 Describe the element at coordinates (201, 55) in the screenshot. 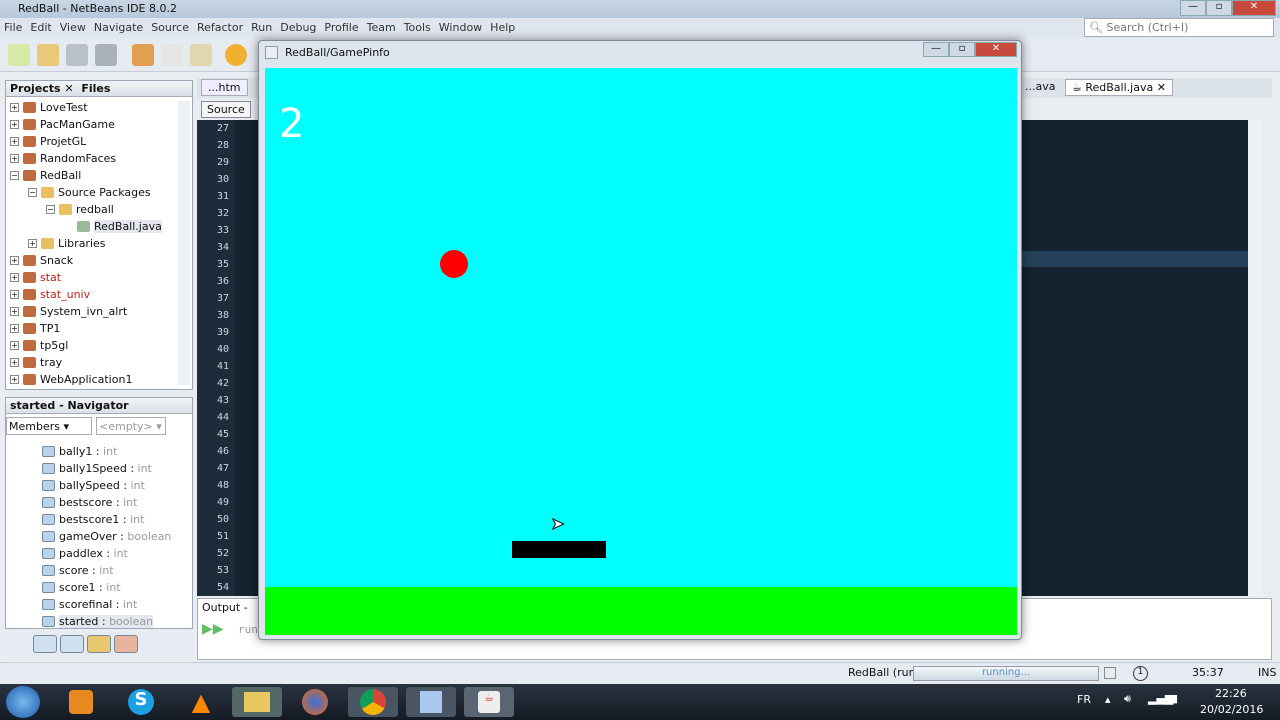

I see `paste-icon` at that location.